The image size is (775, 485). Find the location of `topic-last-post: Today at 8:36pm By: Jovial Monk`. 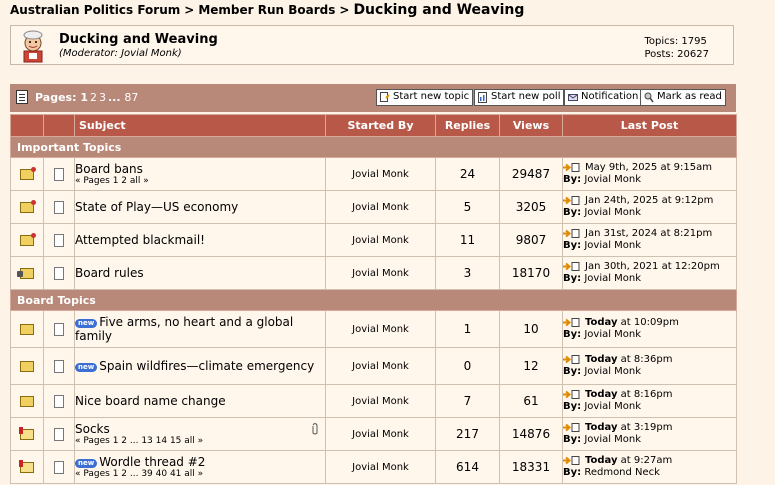

topic-last-post: Today at 8:36pm By: Jovial Monk is located at coordinates (649, 366).